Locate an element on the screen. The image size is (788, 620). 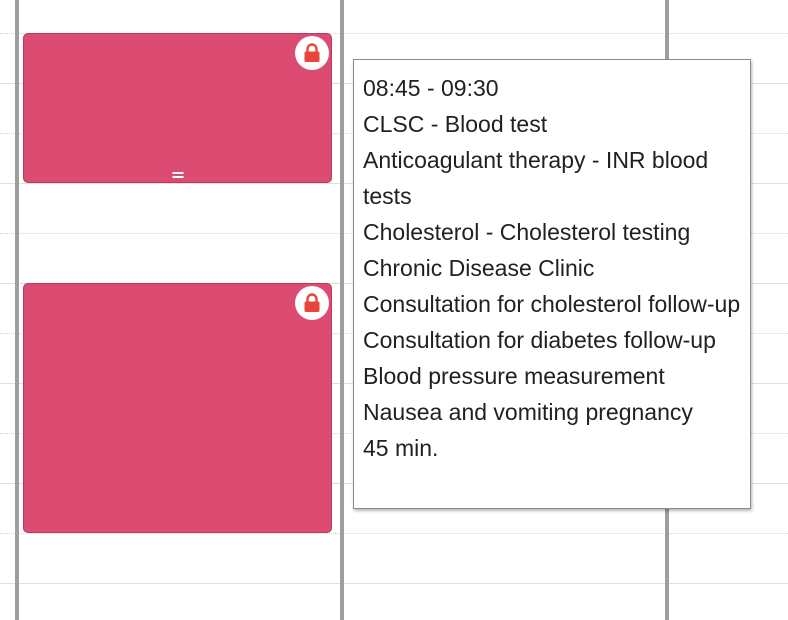
tooltip-service-line: Consultation for diabetes follow-up is located at coordinates (539, 340).